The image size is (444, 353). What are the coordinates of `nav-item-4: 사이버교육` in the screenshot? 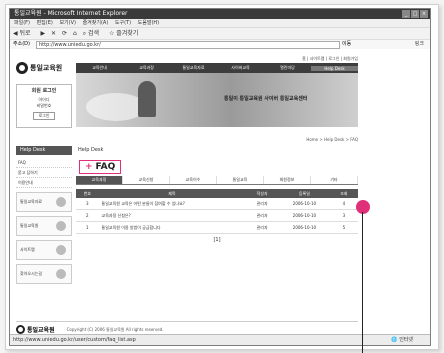 It's located at (240, 68).